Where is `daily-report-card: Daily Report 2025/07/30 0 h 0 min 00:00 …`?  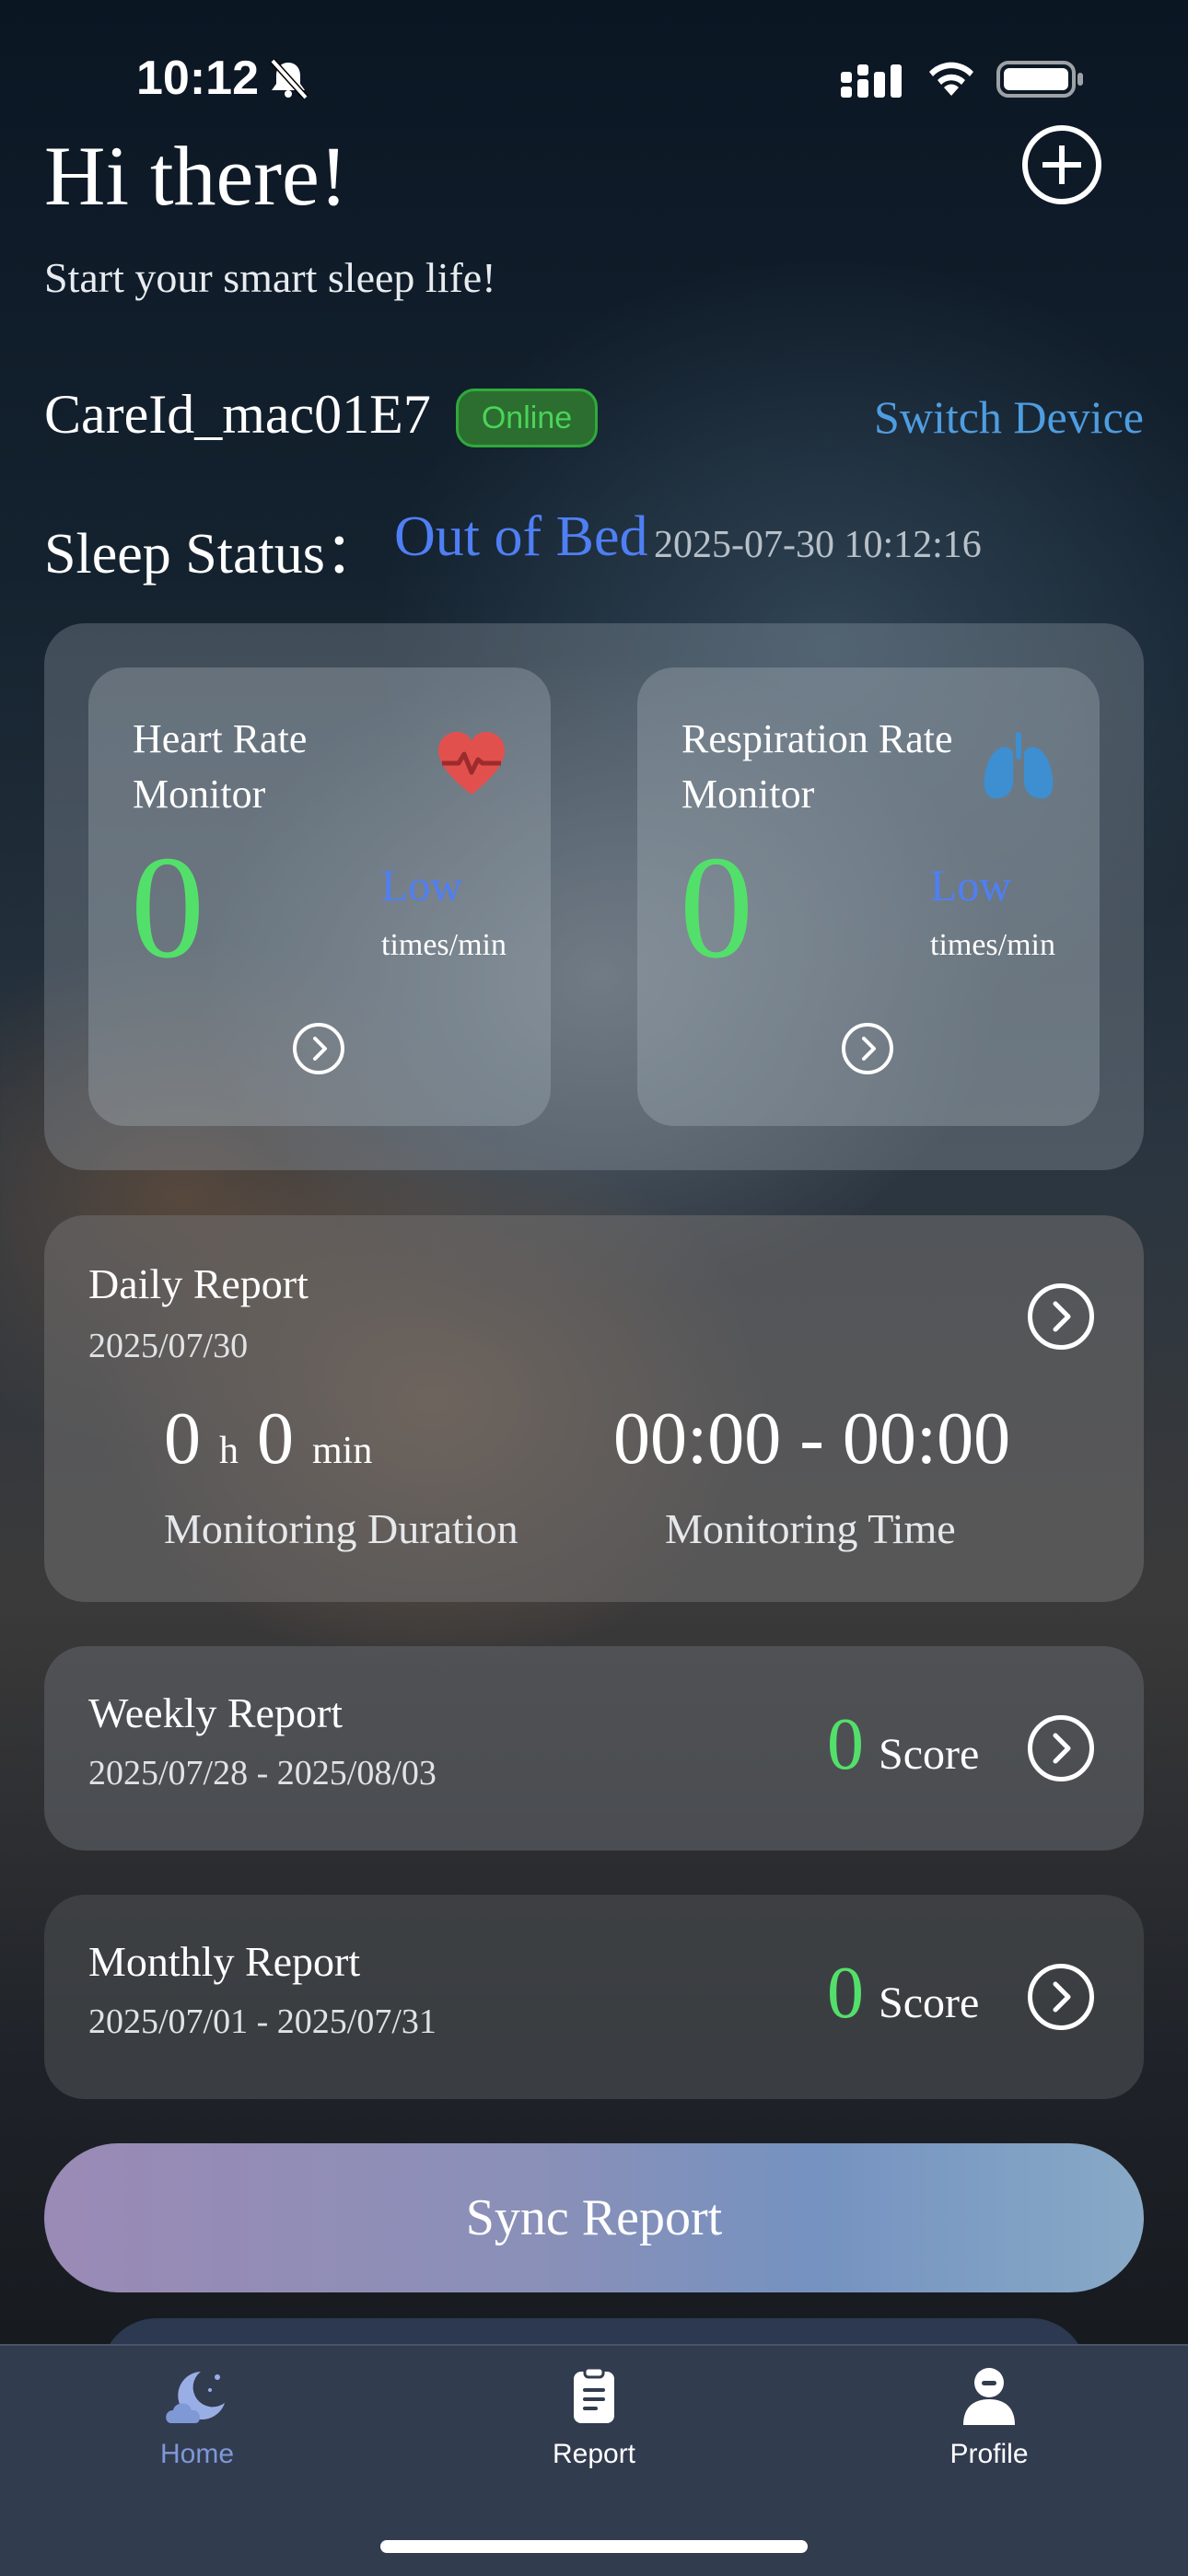
daily-report-card: Daily Report 2025/07/30 0 h 0 min 00:00 … is located at coordinates (594, 1408).